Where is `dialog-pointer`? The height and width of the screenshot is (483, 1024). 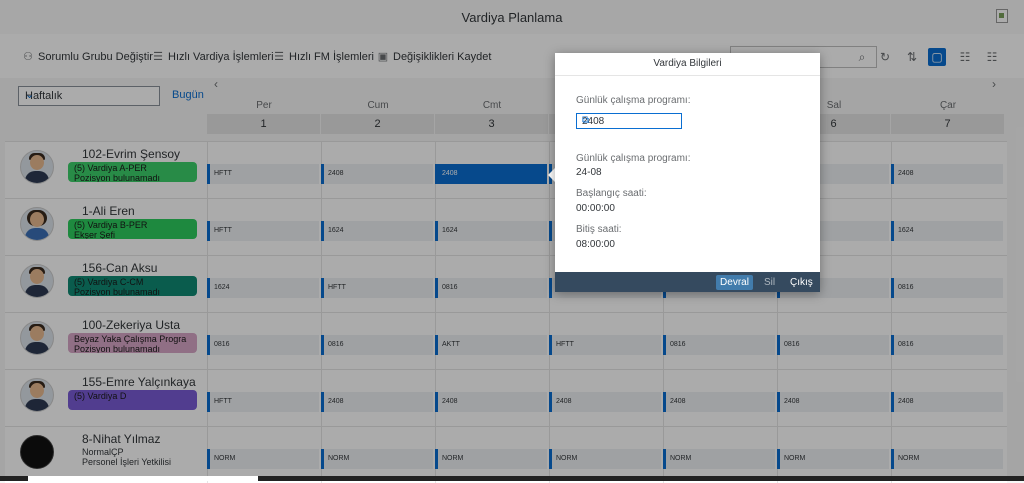 dialog-pointer is located at coordinates (551, 175).